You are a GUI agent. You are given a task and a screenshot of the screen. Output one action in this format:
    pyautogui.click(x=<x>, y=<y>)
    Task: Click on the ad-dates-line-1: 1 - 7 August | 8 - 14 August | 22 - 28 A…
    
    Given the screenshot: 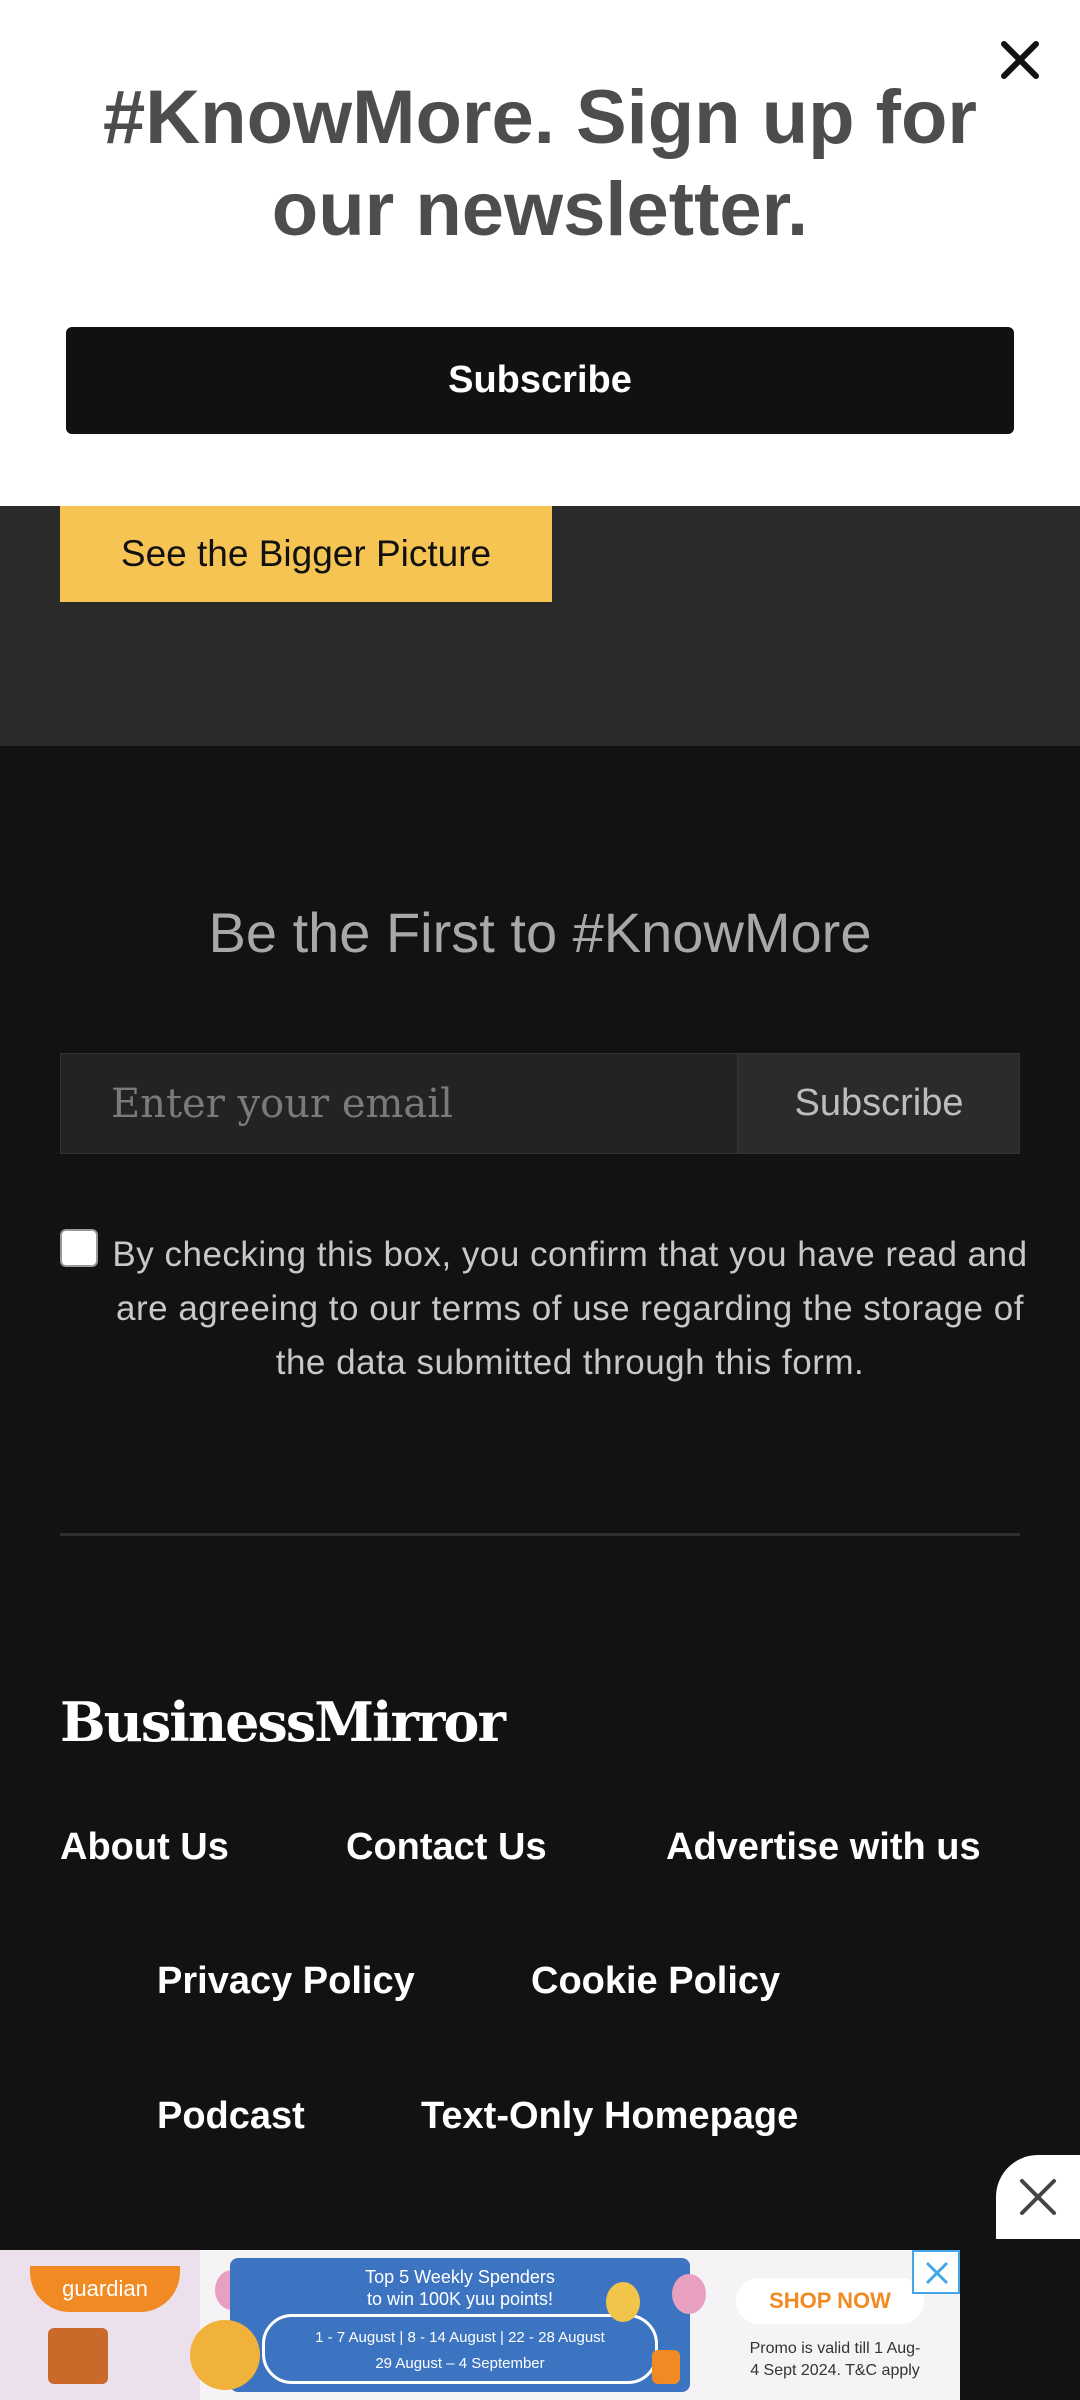 What is the action you would take?
    pyautogui.click(x=460, y=2337)
    